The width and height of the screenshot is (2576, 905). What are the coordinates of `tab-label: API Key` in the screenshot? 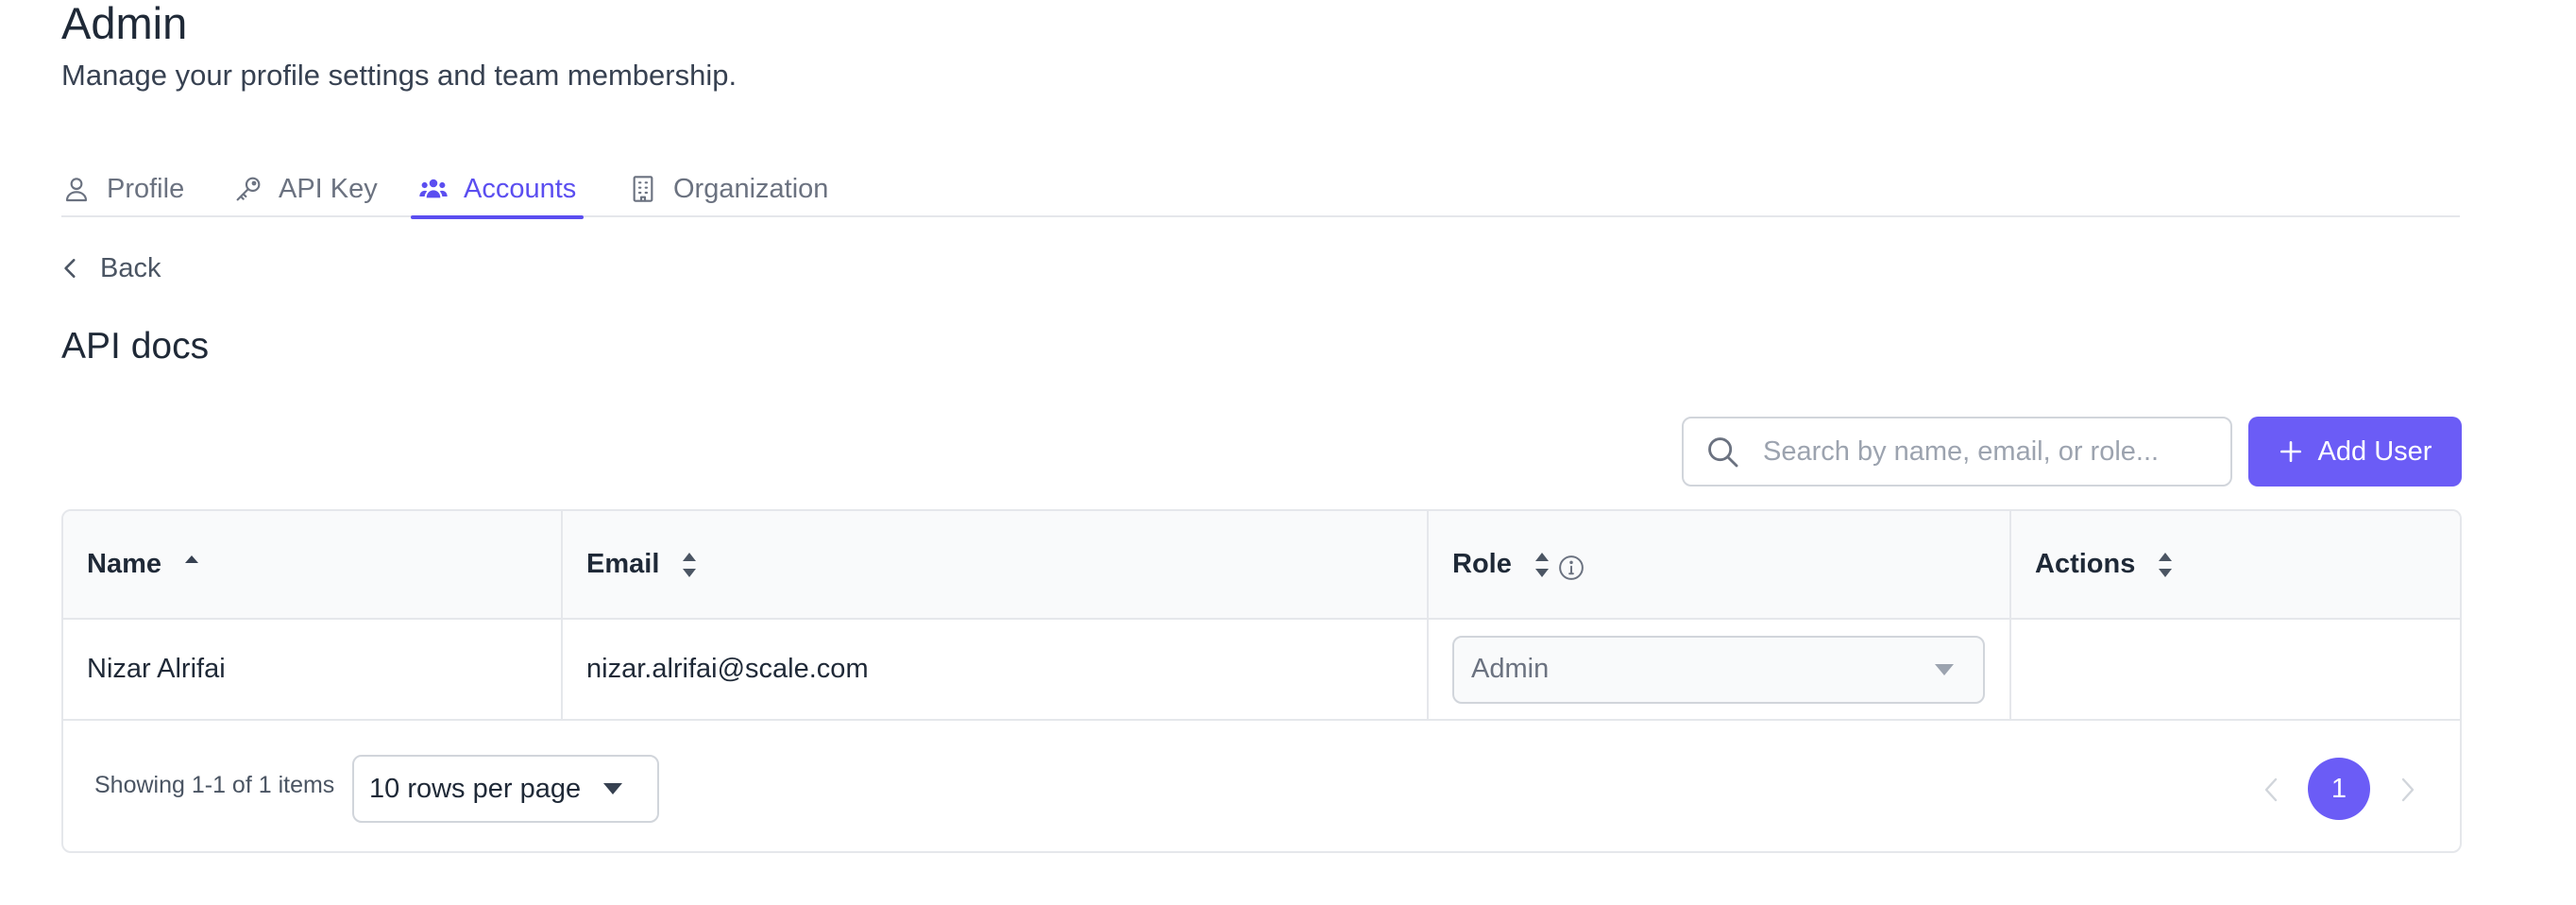 It's located at (328, 188).